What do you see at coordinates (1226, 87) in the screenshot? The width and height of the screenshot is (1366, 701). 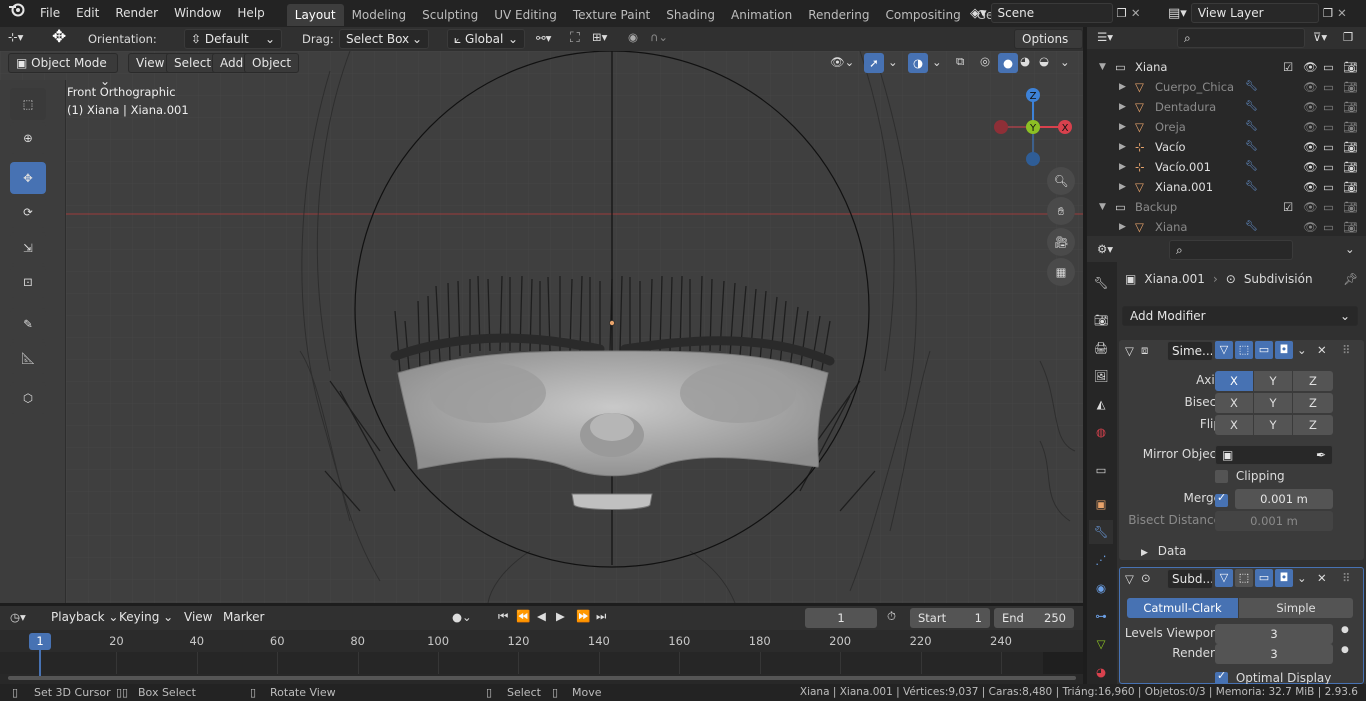 I see `outliner-row: ▶ ▽ Cuerpo_Chica 🔧︎ 👁︎ ▭ 📷︎` at bounding box center [1226, 87].